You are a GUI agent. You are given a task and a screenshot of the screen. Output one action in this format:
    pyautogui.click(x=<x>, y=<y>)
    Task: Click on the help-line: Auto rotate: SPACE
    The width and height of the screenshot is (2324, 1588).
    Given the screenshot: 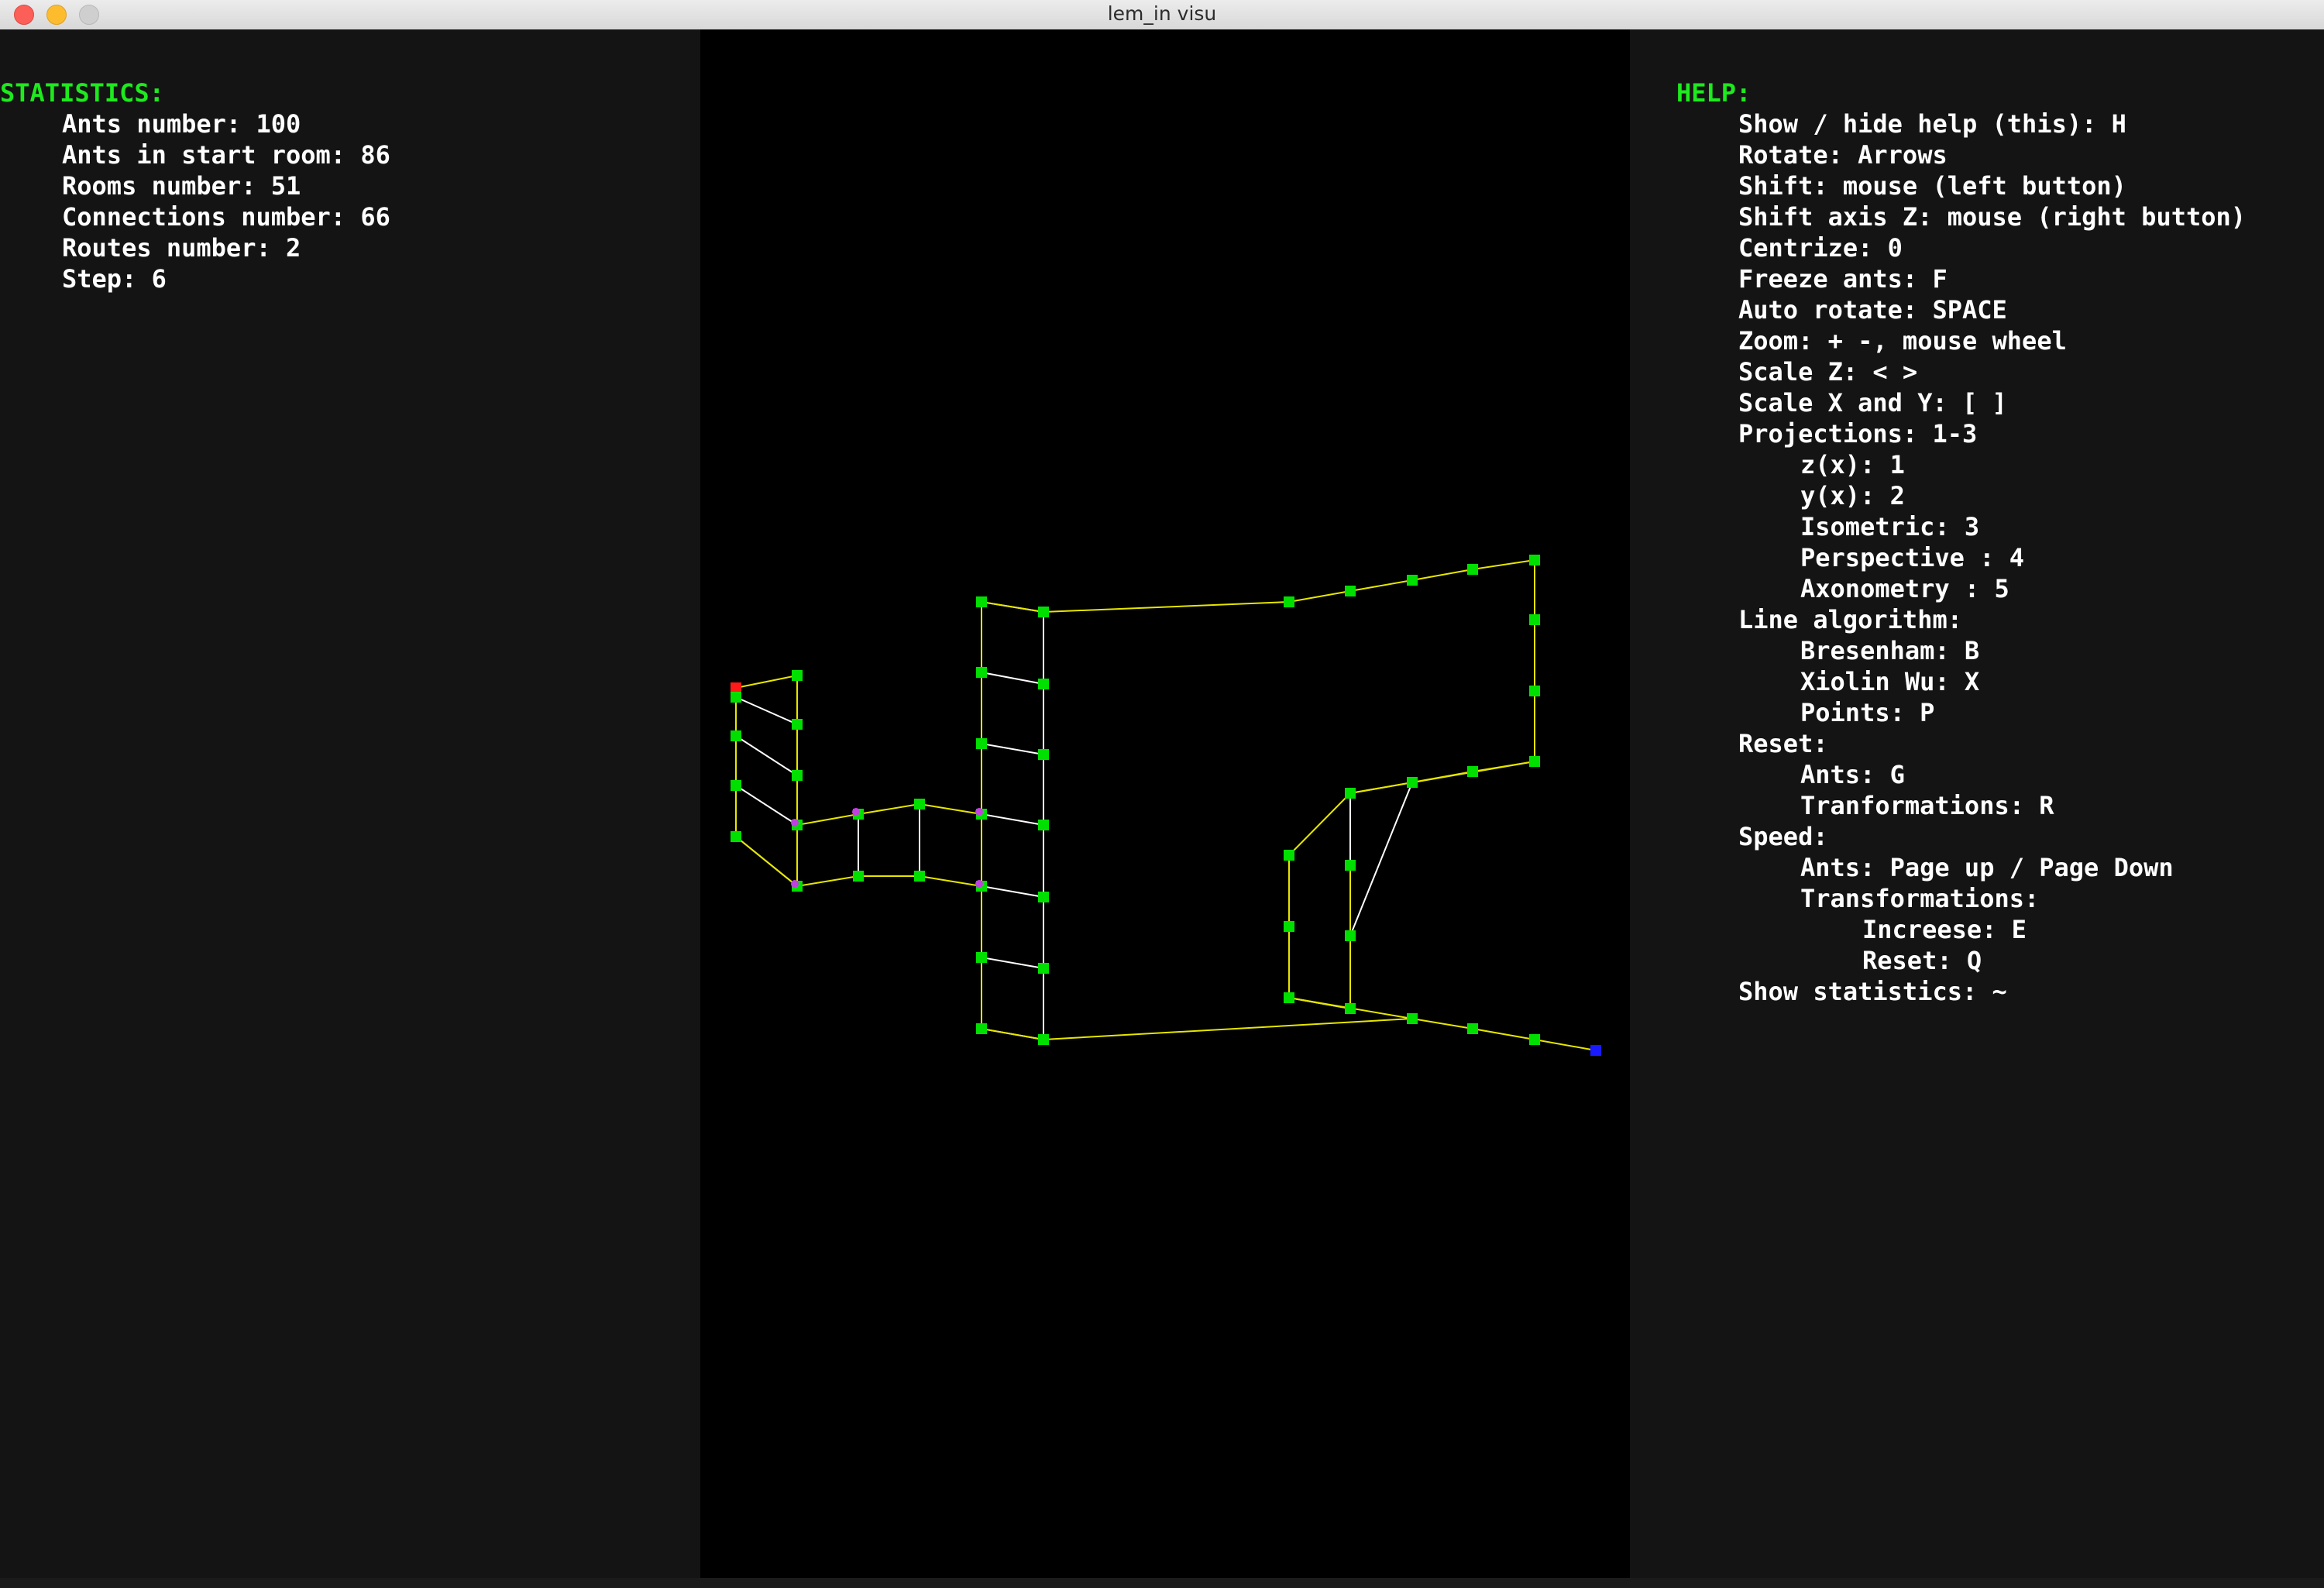 What is the action you would take?
    pyautogui.click(x=1872, y=310)
    